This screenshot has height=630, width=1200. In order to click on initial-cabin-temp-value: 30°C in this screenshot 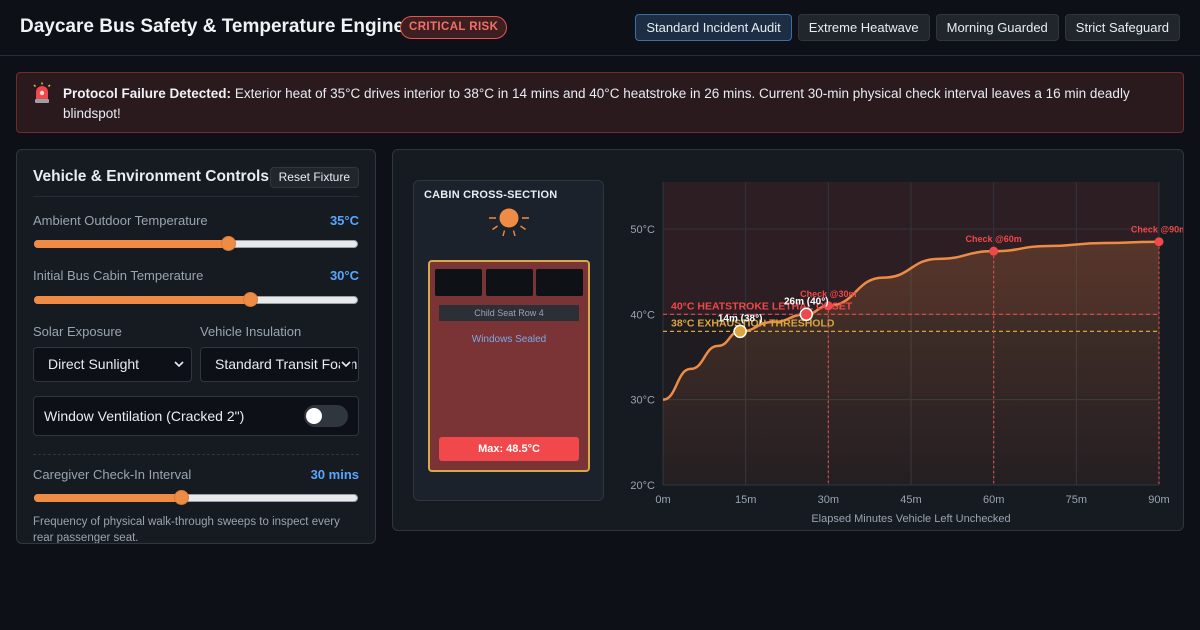, I will do `click(344, 275)`.